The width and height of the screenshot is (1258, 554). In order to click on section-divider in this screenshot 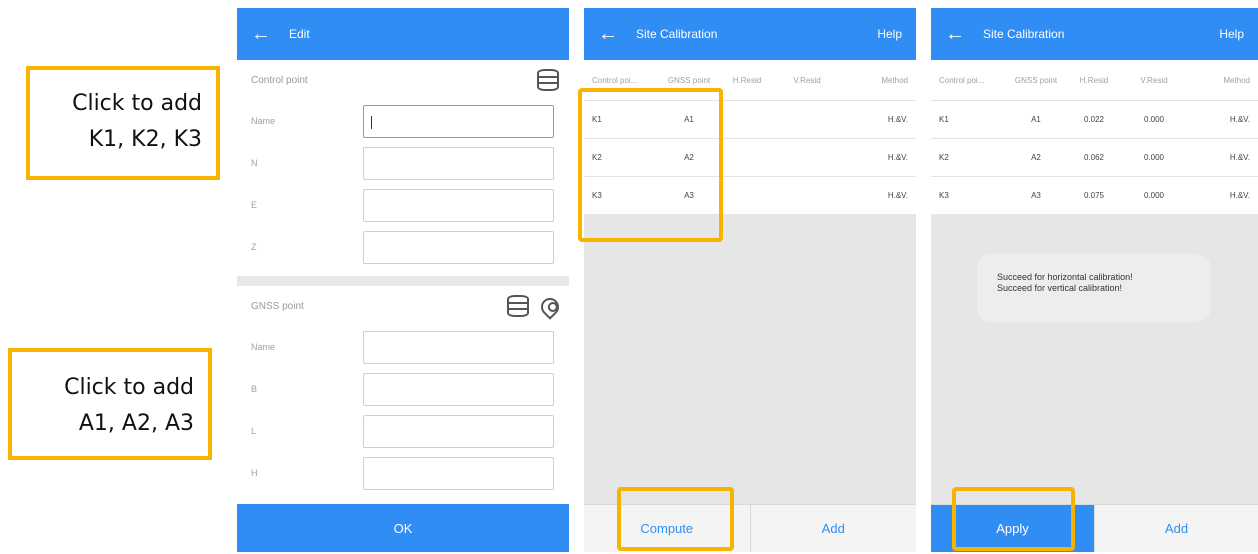, I will do `click(403, 281)`.